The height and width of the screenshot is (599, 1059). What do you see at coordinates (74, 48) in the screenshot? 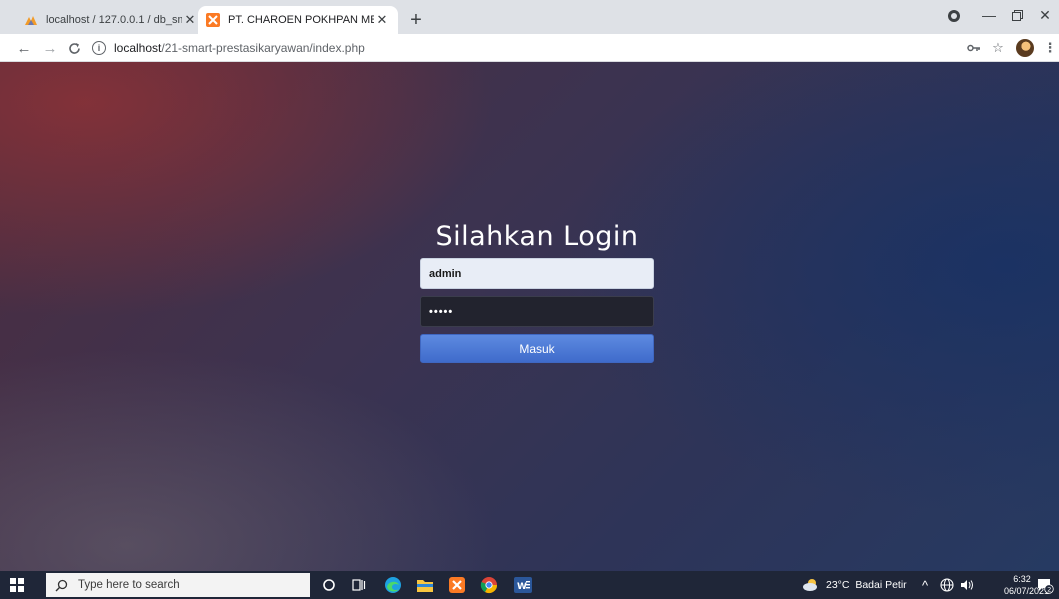
I see `reload-icon` at bounding box center [74, 48].